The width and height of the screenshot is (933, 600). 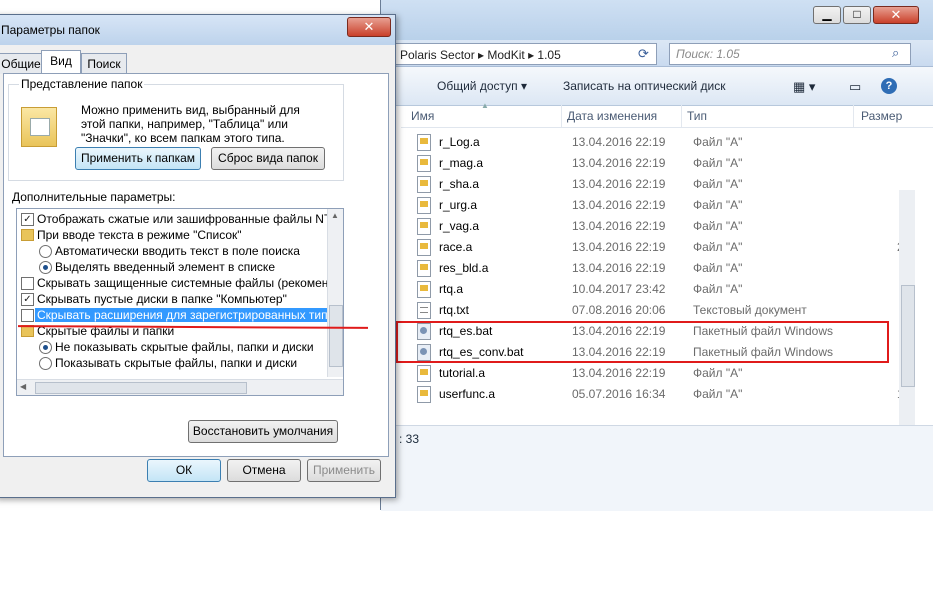 What do you see at coordinates (336, 336) in the screenshot?
I see `advanced-scroll-thumb` at bounding box center [336, 336].